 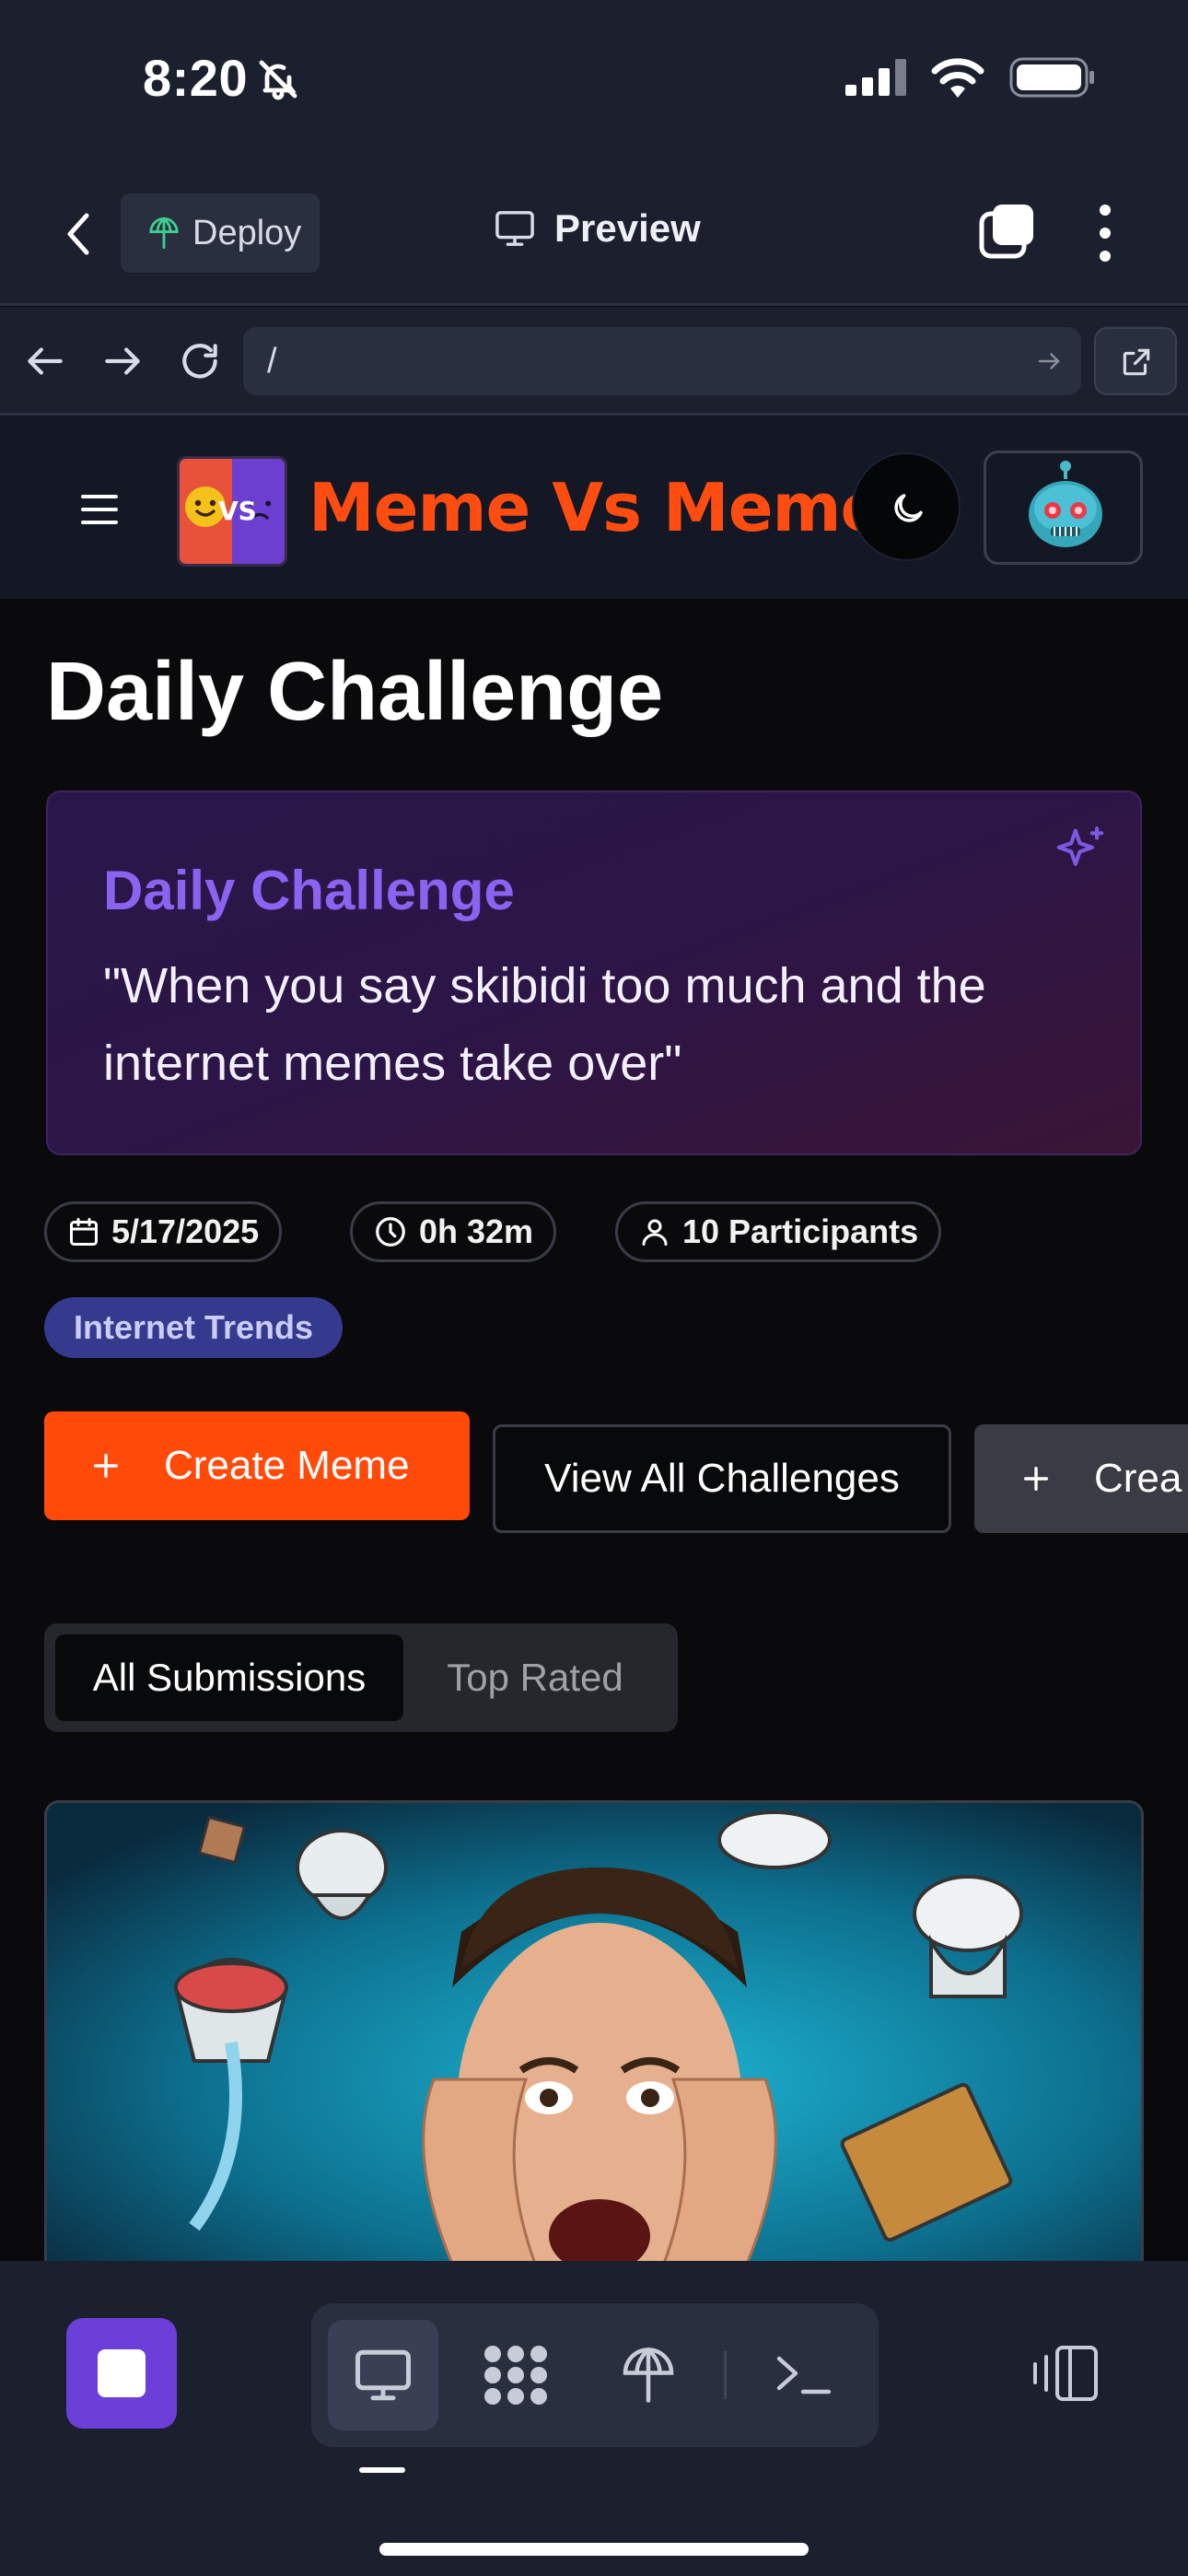 I want to click on theme-toggle-button, so click(x=906, y=506).